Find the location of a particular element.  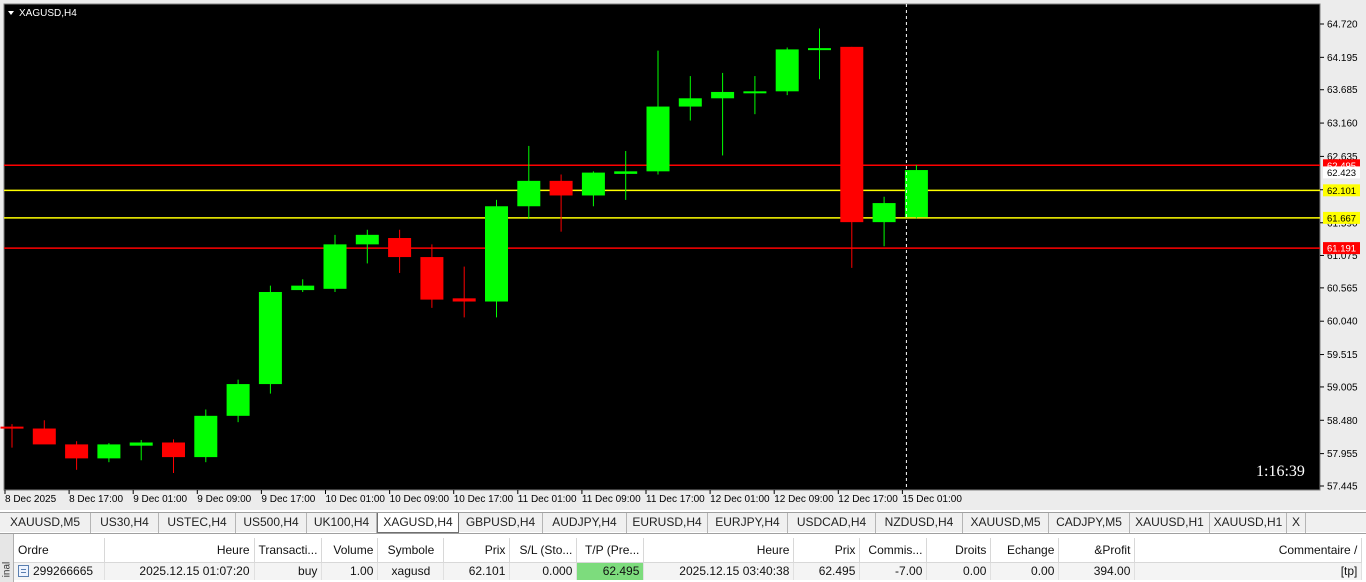

chart-tab: CADJPY,M5 is located at coordinates (1089, 523).